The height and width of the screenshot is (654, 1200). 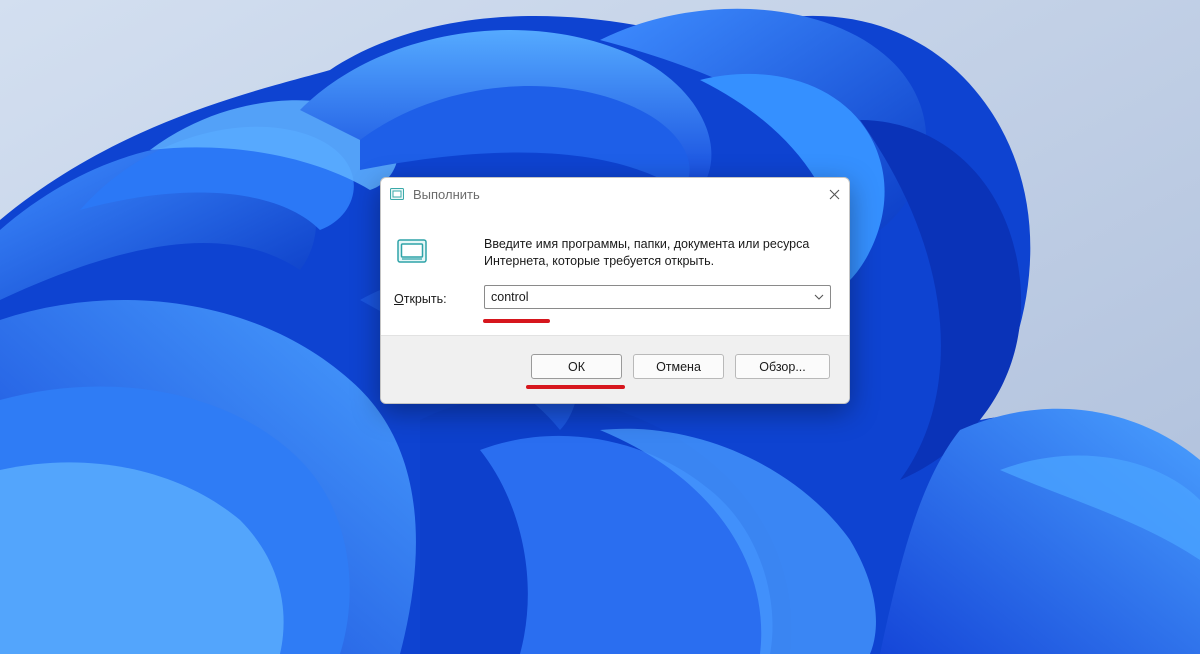 I want to click on window-title: Выполнить, so click(x=446, y=194).